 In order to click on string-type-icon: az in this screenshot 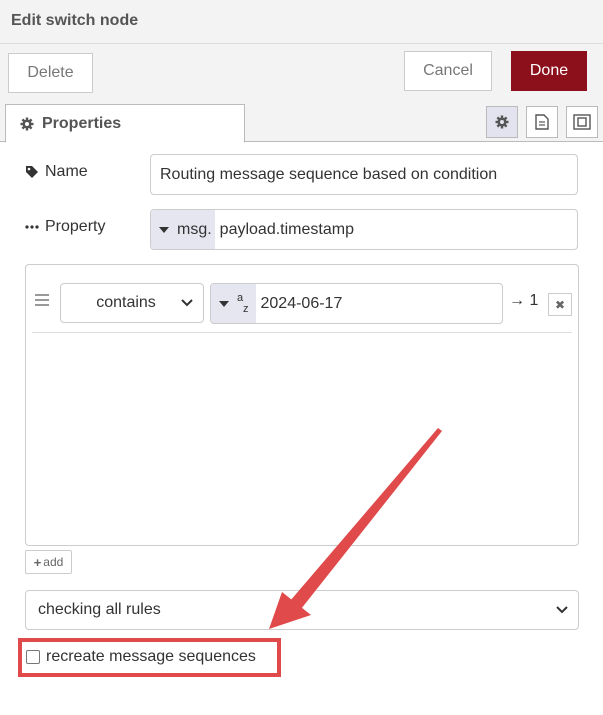, I will do `click(243, 303)`.